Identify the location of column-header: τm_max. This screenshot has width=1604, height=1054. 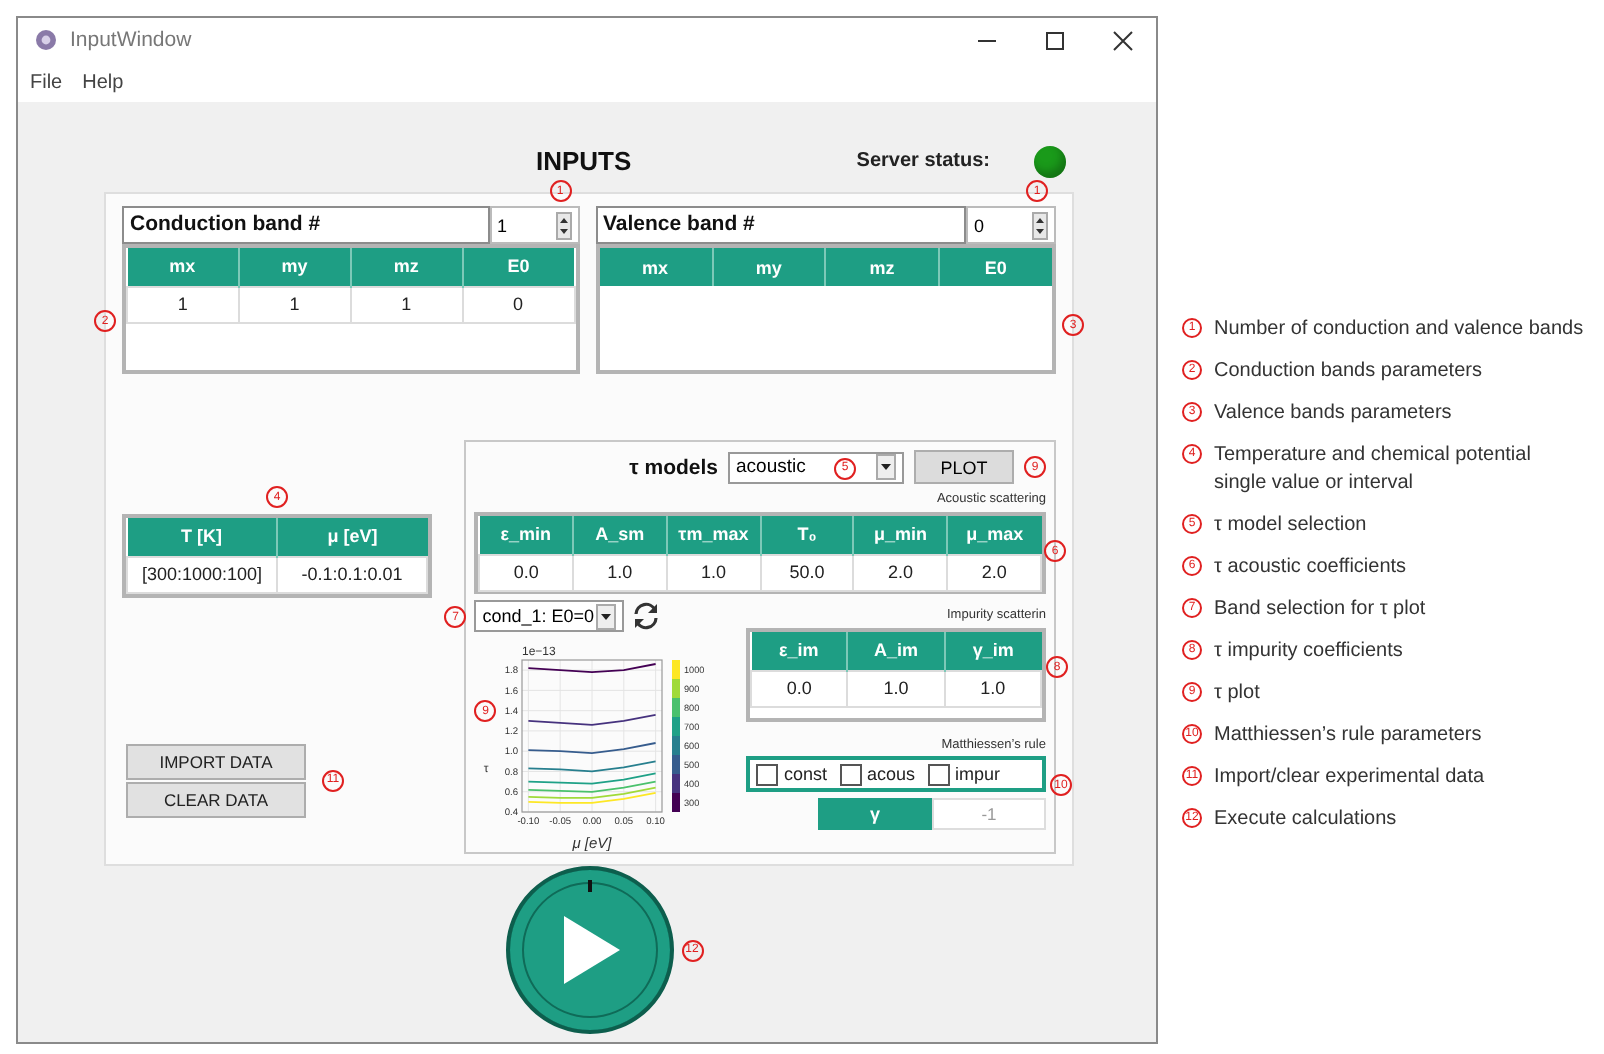
(713, 535).